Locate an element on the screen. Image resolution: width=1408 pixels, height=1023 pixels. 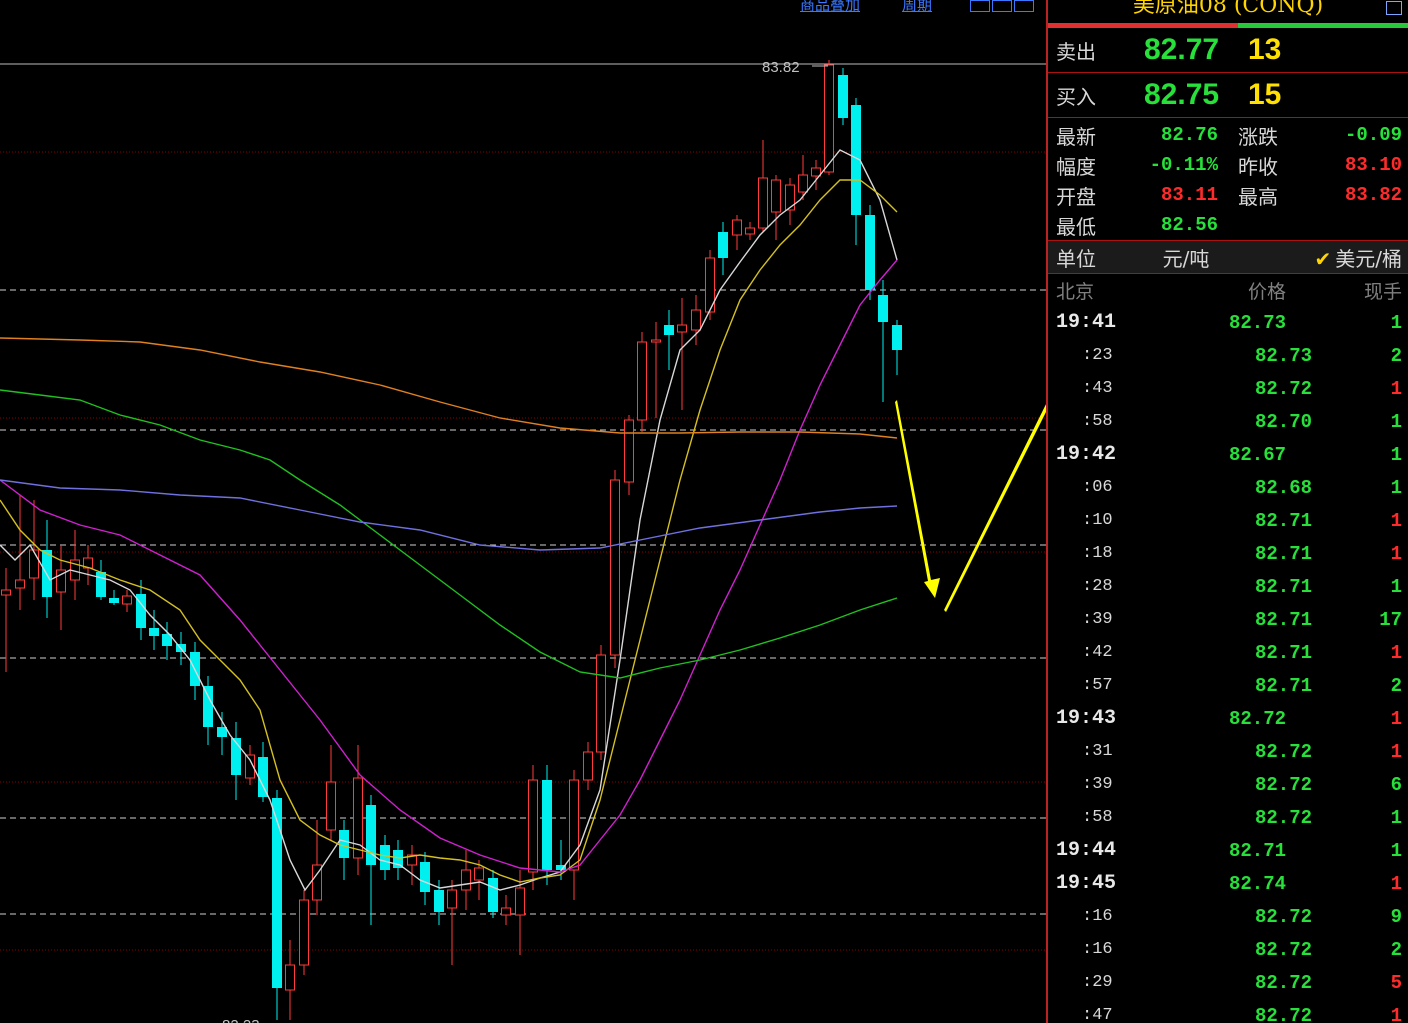
buy-volume: 15 is located at coordinates (1265, 94).